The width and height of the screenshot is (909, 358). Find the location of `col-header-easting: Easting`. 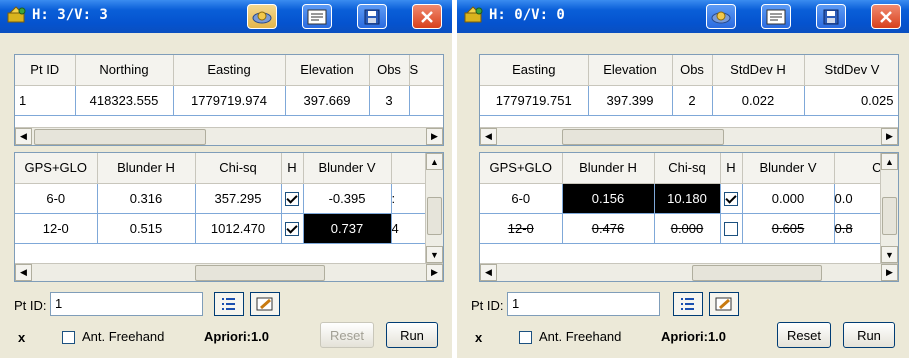

col-header-easting: Easting is located at coordinates (534, 70).